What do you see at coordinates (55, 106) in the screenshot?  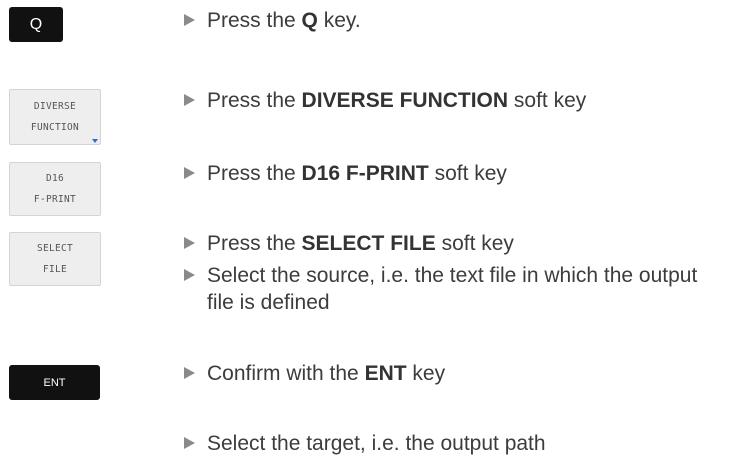 I see `diverse-function-label-line1: DIVERSE` at bounding box center [55, 106].